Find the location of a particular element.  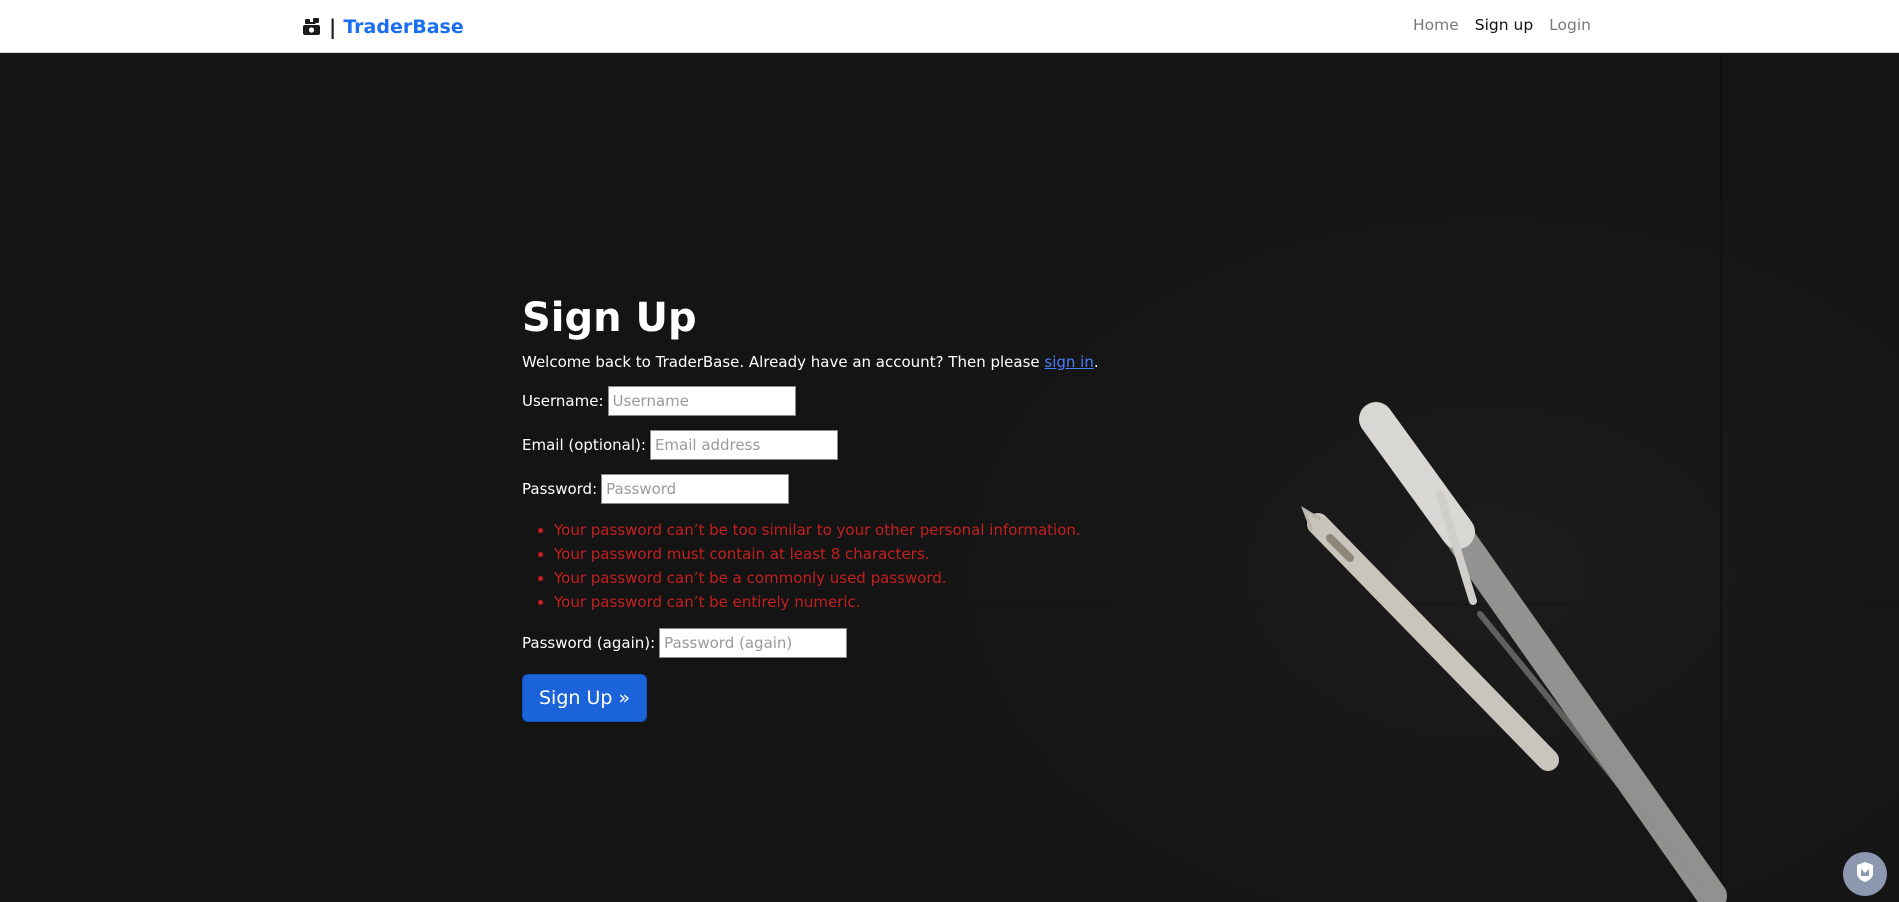

email-field-row: Email (optional): is located at coordinates (810, 445).